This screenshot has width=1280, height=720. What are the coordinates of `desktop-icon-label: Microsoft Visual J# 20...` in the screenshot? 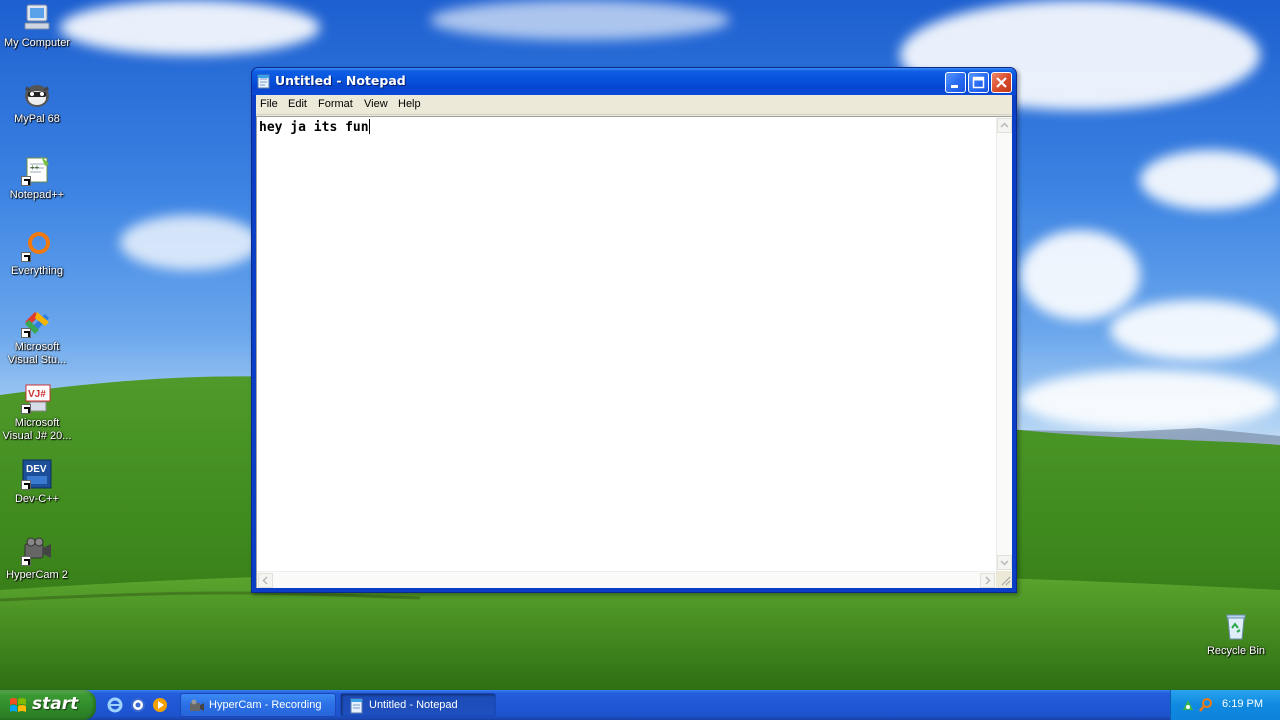 It's located at (37, 429).